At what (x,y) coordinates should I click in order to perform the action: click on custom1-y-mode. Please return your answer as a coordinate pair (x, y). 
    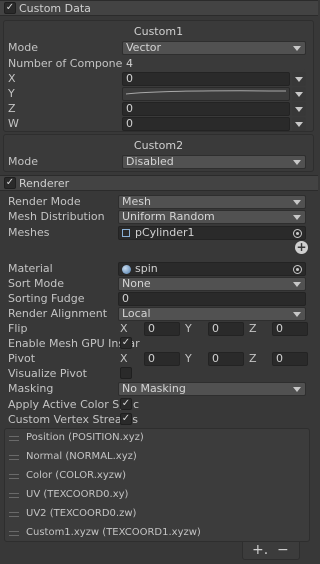
    Looking at the image, I should click on (299, 94).